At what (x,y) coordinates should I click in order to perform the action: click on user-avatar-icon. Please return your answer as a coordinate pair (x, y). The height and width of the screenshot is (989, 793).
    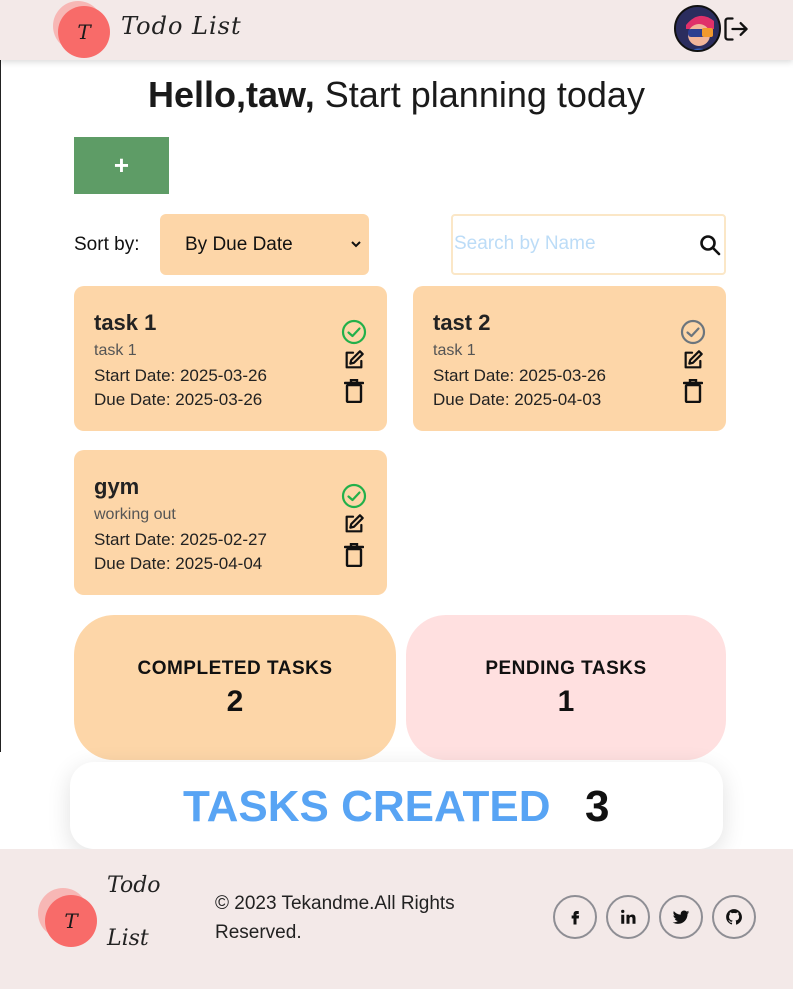
    Looking at the image, I should click on (697, 28).